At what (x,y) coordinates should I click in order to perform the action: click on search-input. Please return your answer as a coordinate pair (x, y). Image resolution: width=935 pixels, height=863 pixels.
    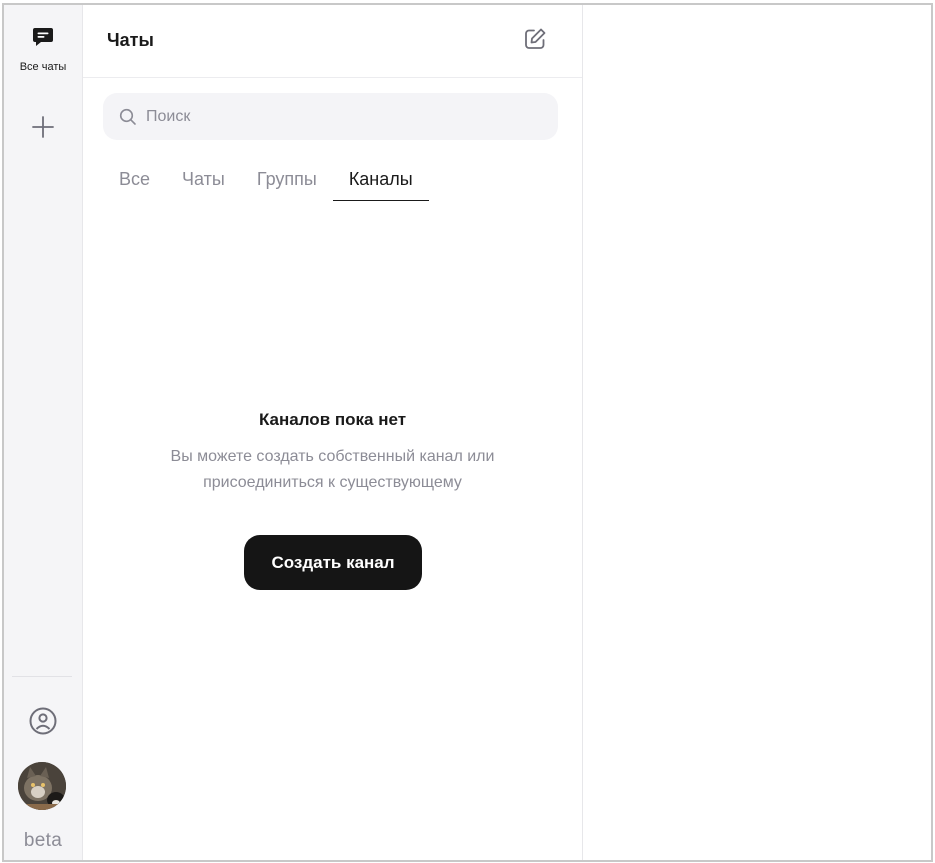
    Looking at the image, I should click on (346, 116).